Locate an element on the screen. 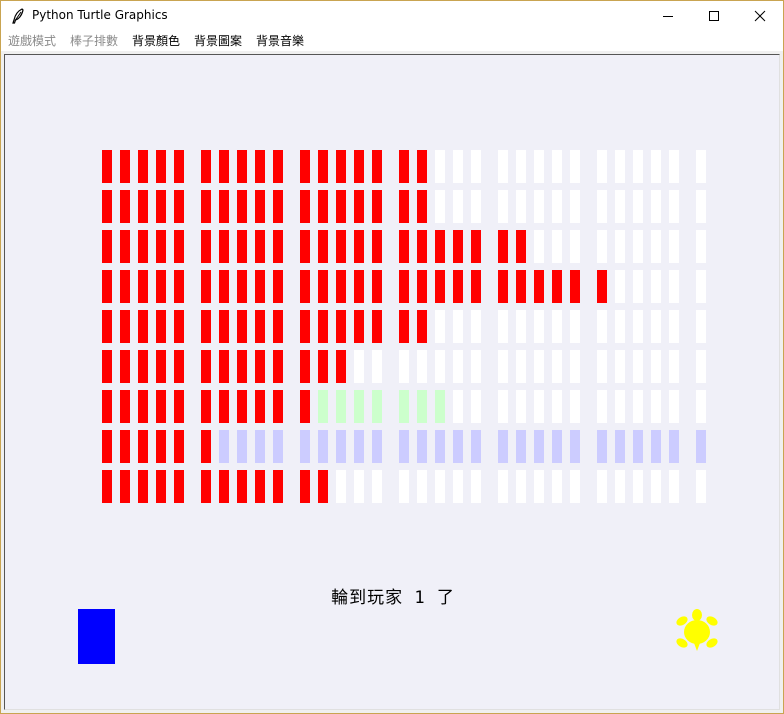  stick-r5-c11 is located at coordinates (305, 326).